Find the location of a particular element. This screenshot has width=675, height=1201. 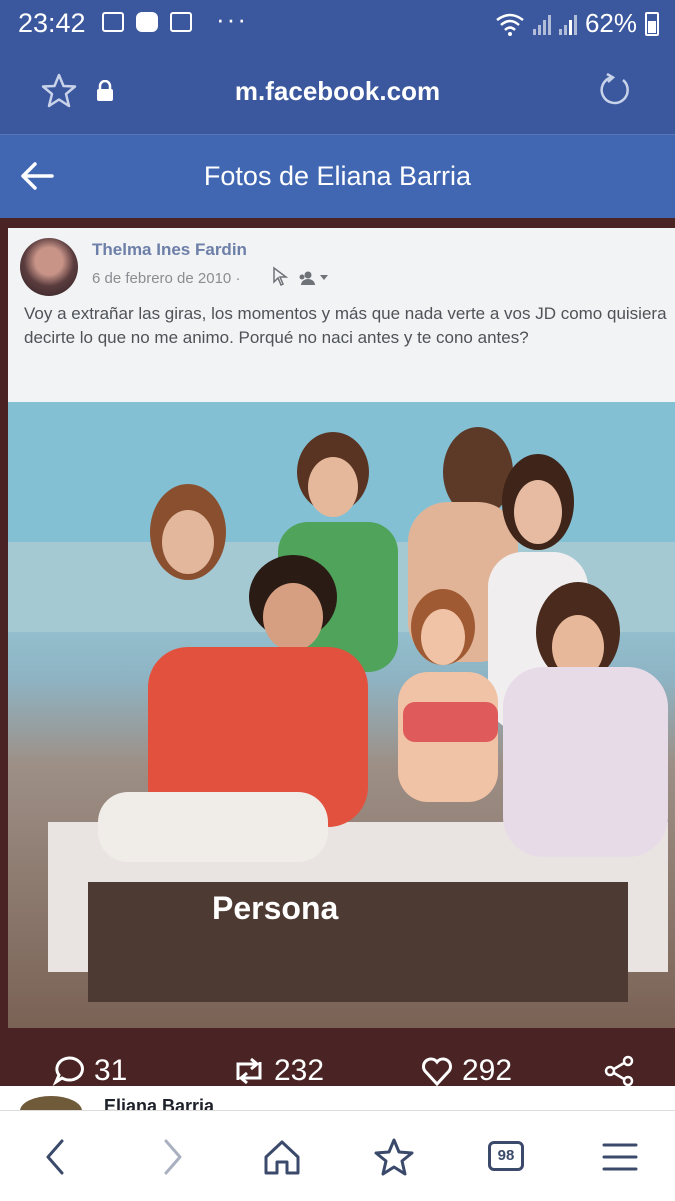

share-count: 232 is located at coordinates (278, 1071).